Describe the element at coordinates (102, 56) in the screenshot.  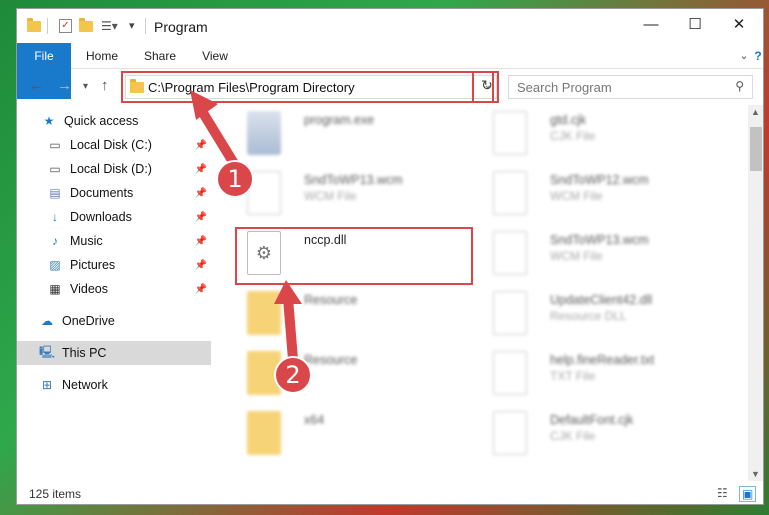
I see `tab-home: Home` at that location.